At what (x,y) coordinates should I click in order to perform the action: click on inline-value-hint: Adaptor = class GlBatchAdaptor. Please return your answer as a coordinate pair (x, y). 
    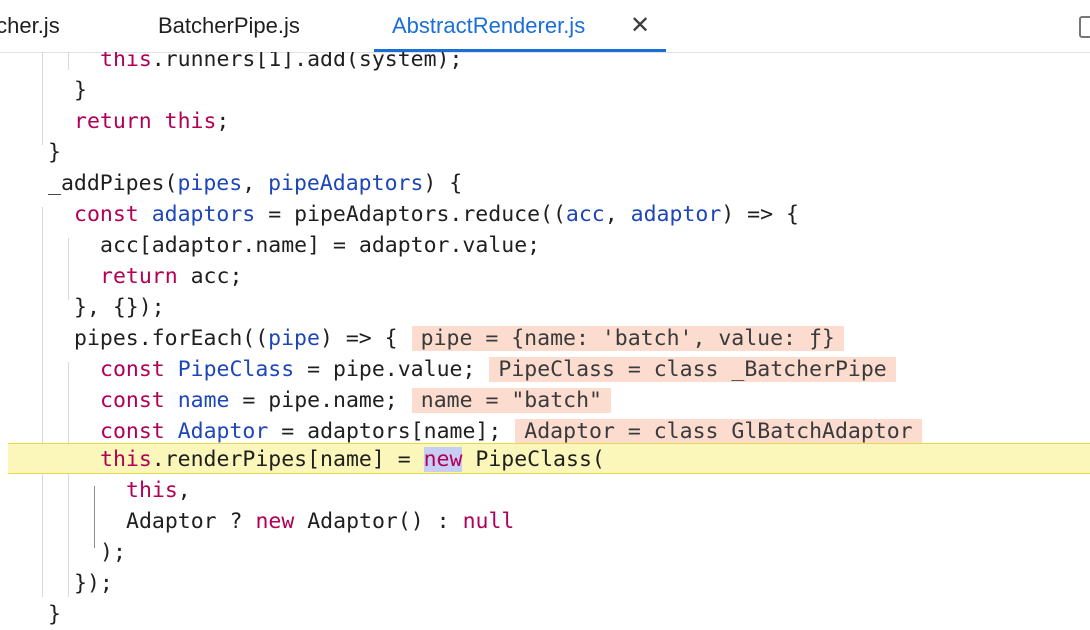
    Looking at the image, I should click on (718, 431).